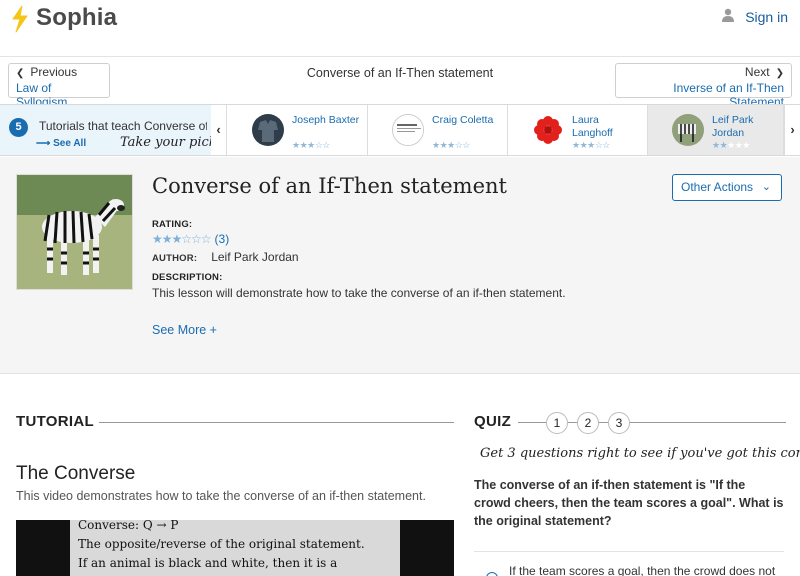 The height and width of the screenshot is (576, 800). I want to click on other-actions-label: Other Actions, so click(717, 187).